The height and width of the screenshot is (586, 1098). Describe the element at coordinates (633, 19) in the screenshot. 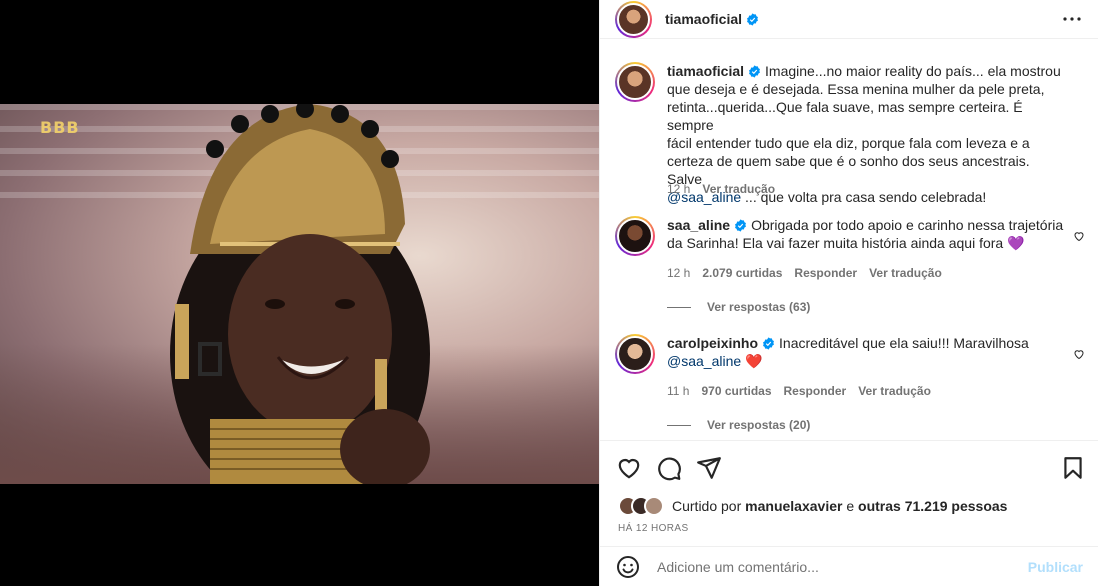

I see `author-avatar` at that location.